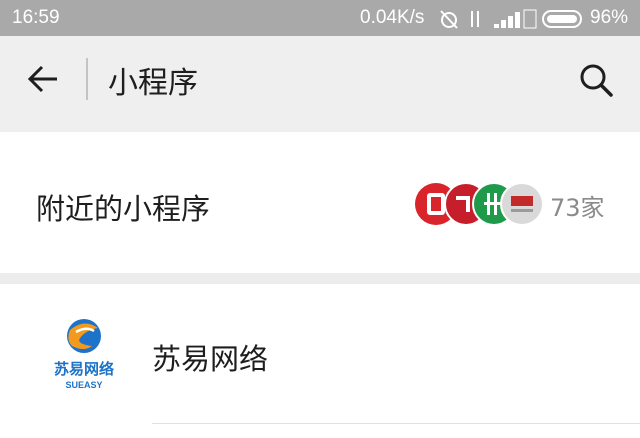  I want to click on battery-icon, so click(562, 19).